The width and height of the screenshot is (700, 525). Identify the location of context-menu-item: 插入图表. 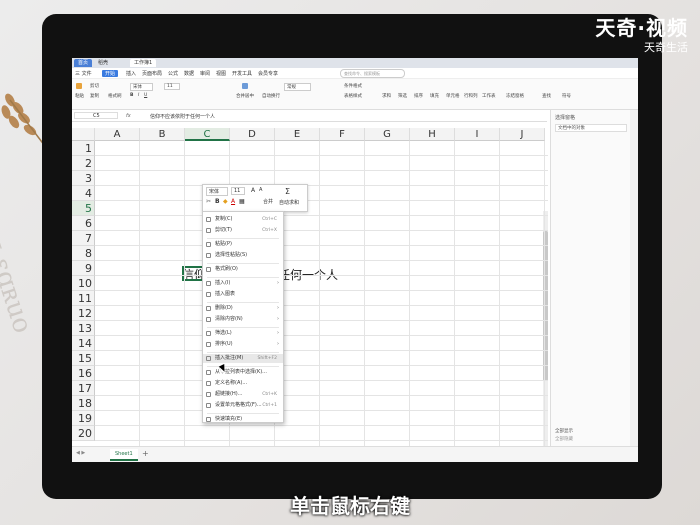
(243, 294).